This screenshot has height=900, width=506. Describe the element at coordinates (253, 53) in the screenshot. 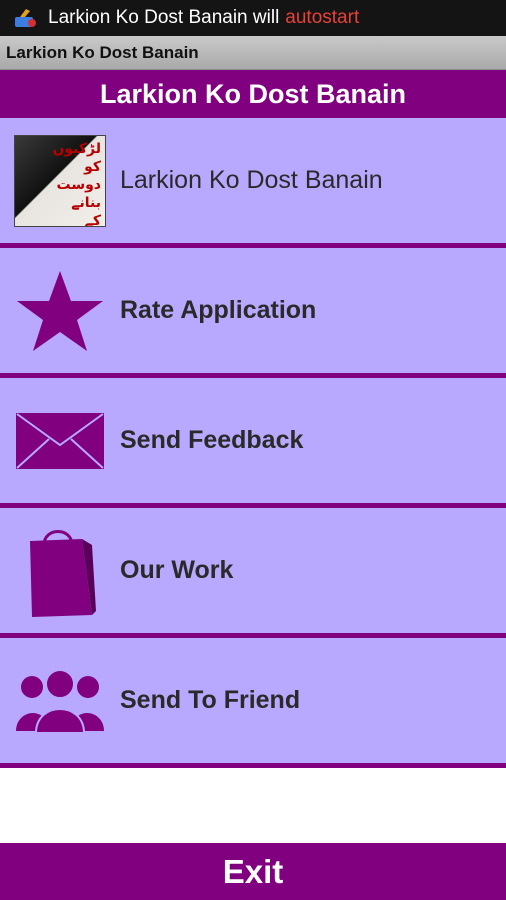

I see `window-title: Larkion Ko Dost Banain` at that location.